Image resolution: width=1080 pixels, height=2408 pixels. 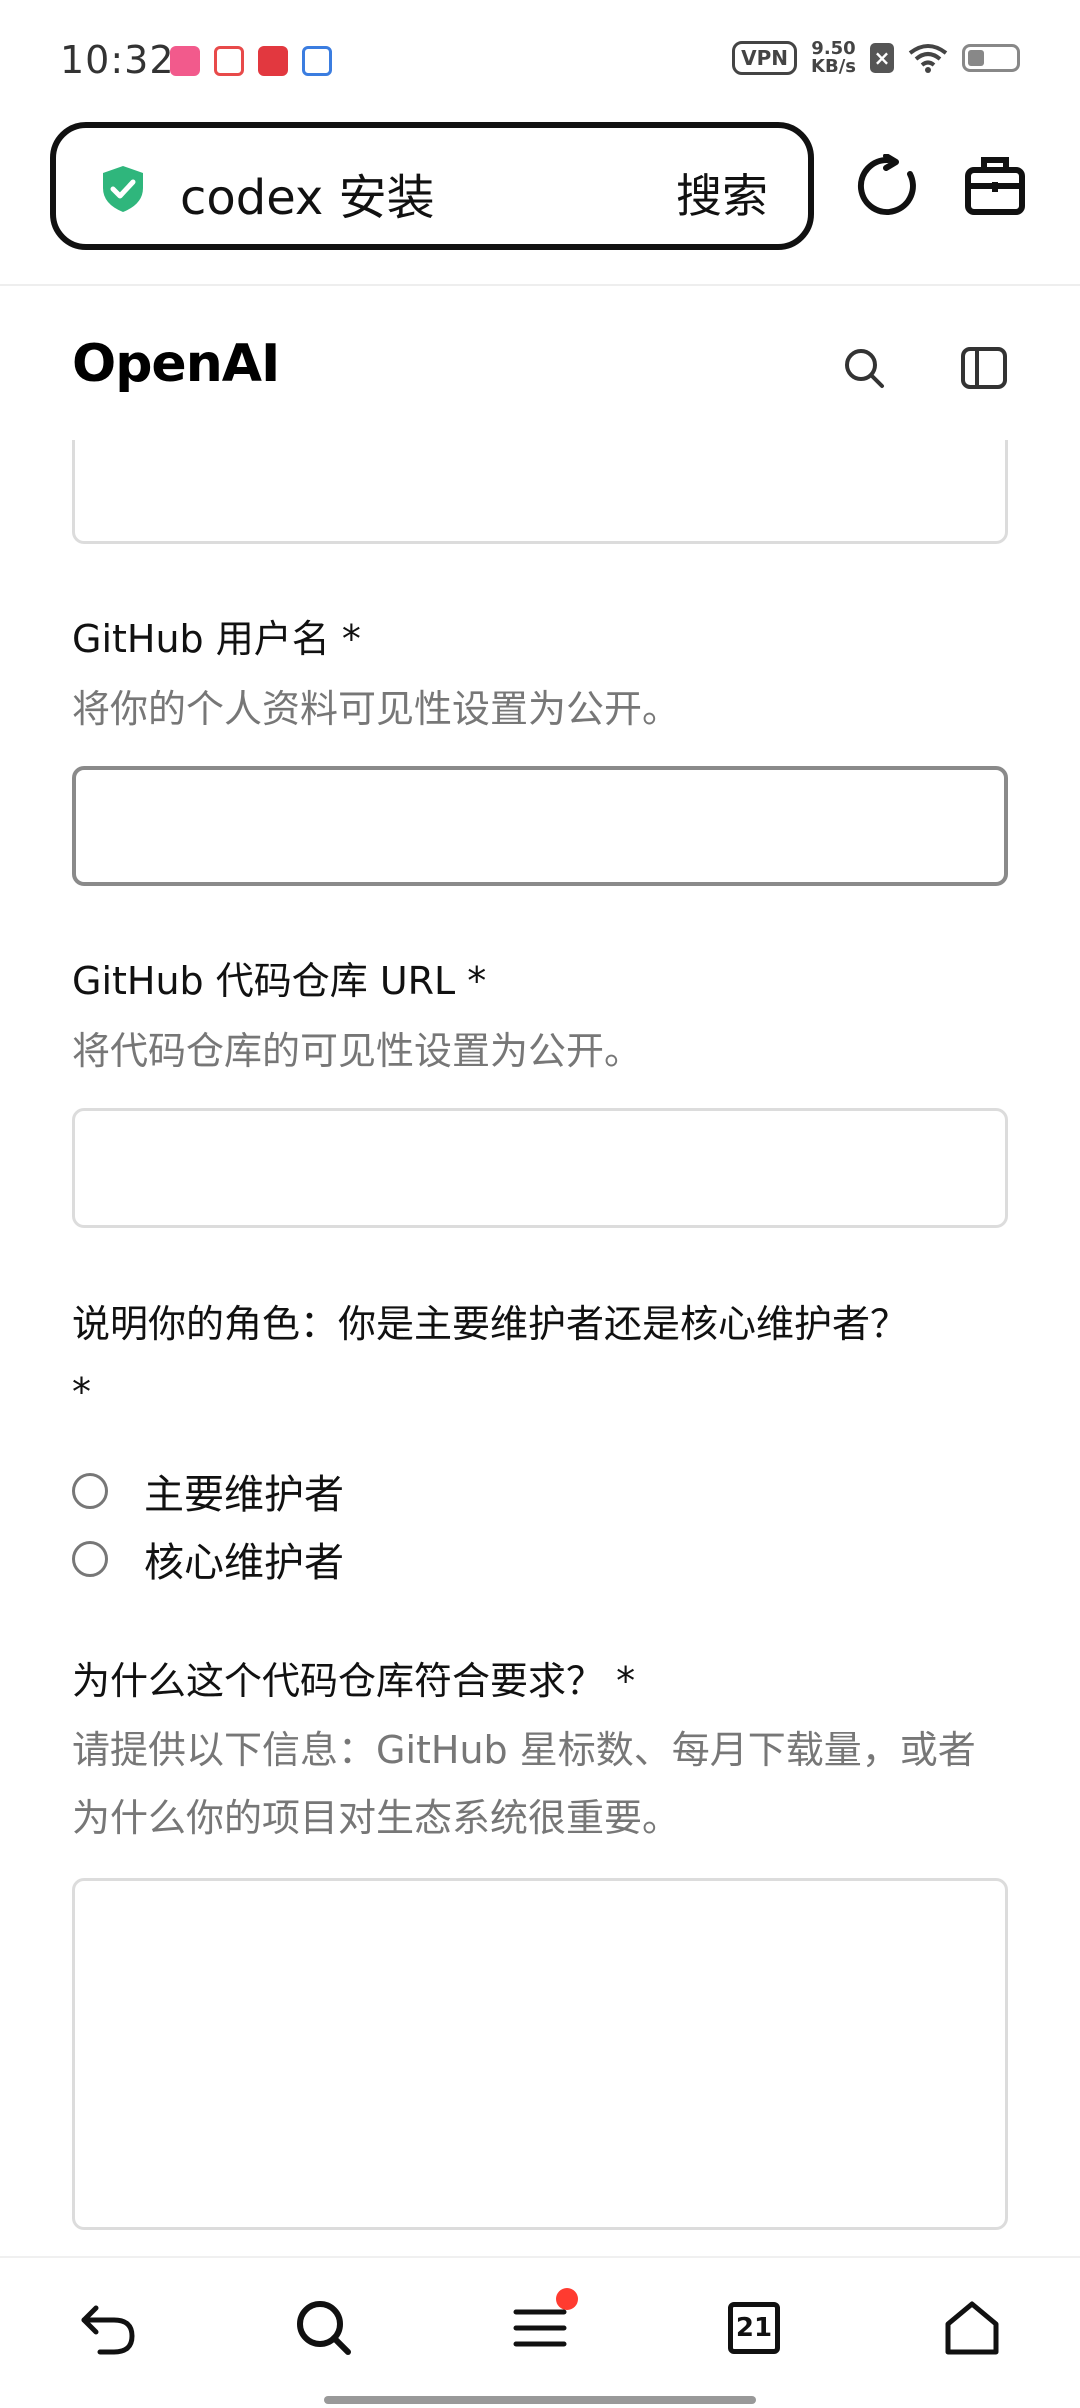 I want to click on wifi-icon, so click(x=928, y=58).